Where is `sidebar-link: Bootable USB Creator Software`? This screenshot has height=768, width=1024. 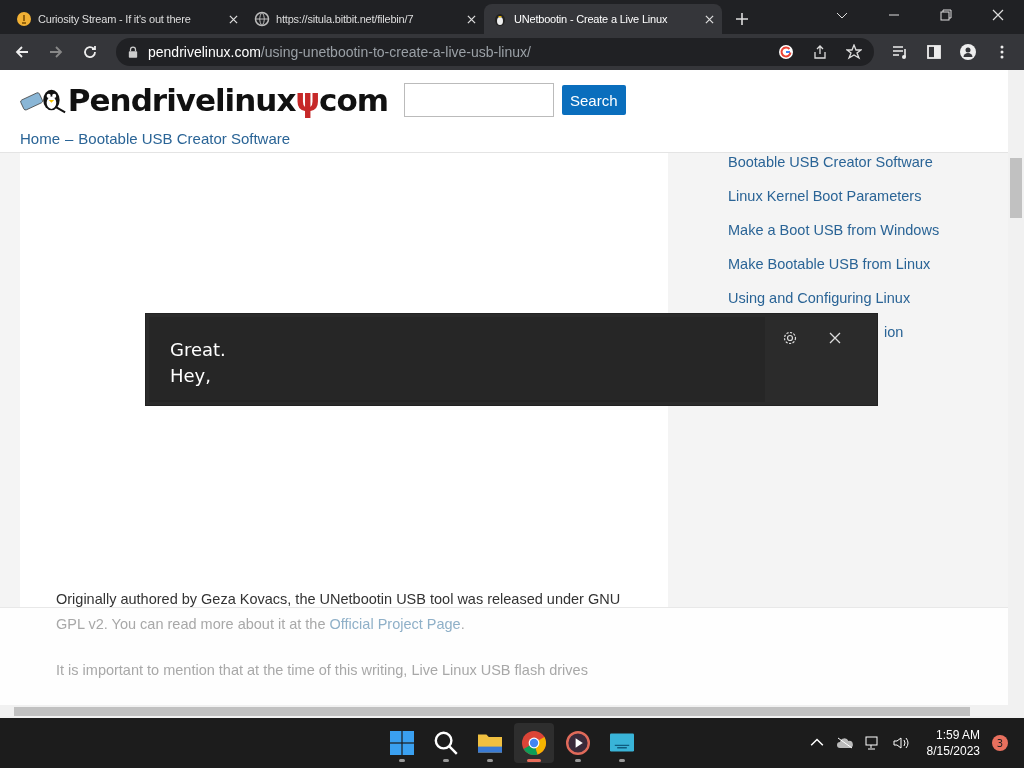
sidebar-link: Bootable USB Creator Software is located at coordinates (834, 171).